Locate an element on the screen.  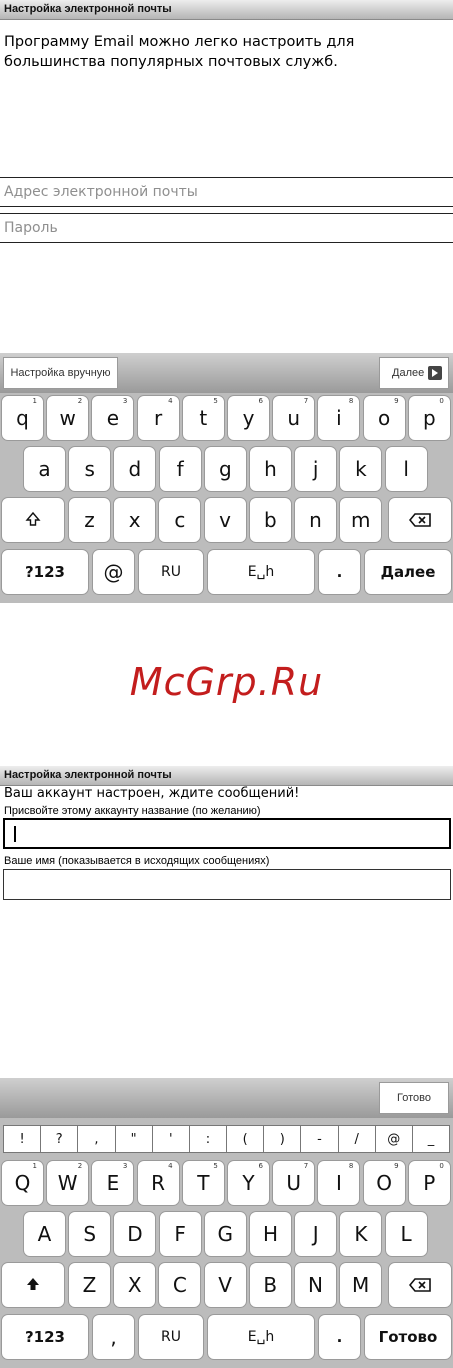
account-name-field is located at coordinates (227, 833).